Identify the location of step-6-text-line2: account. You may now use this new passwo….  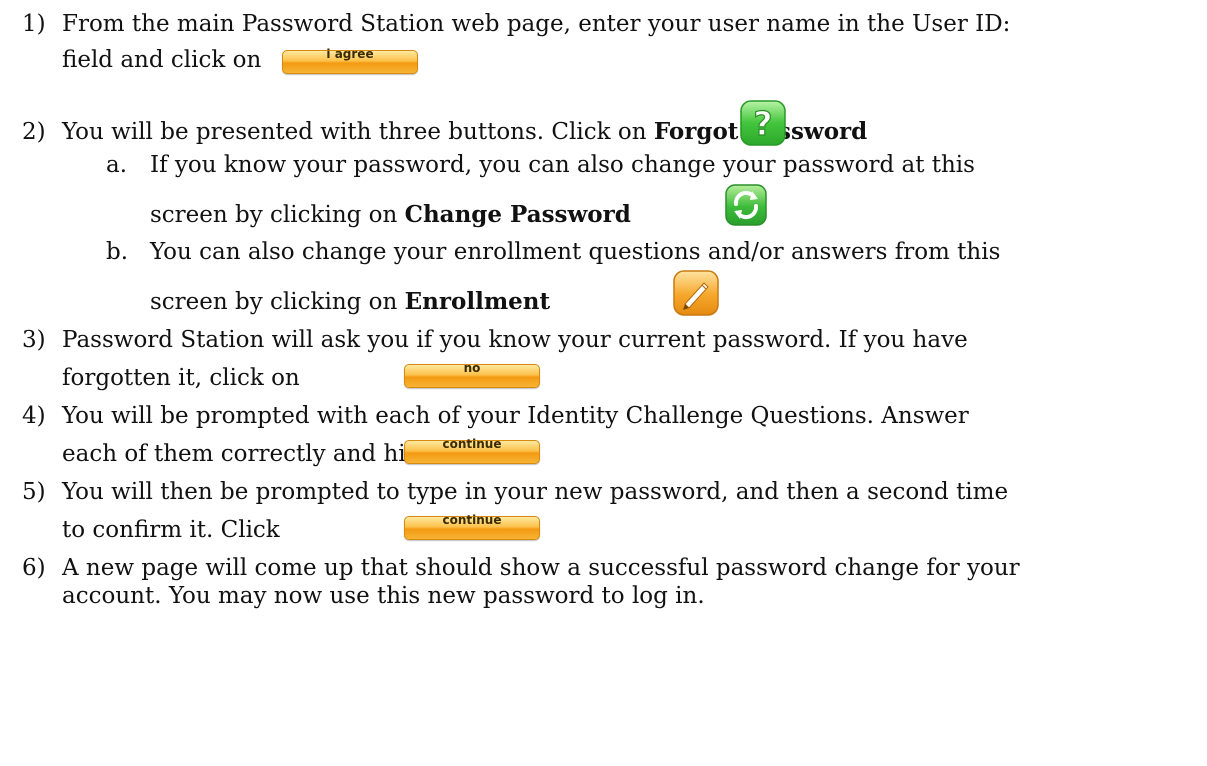
(383, 596).